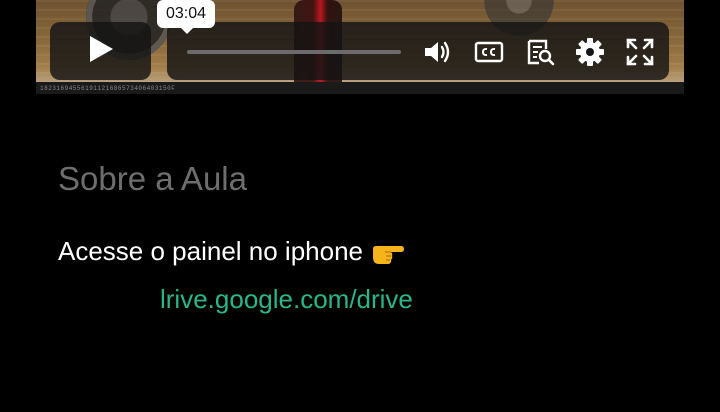 This screenshot has height=412, width=720. I want to click on captions-button, so click(489, 52).